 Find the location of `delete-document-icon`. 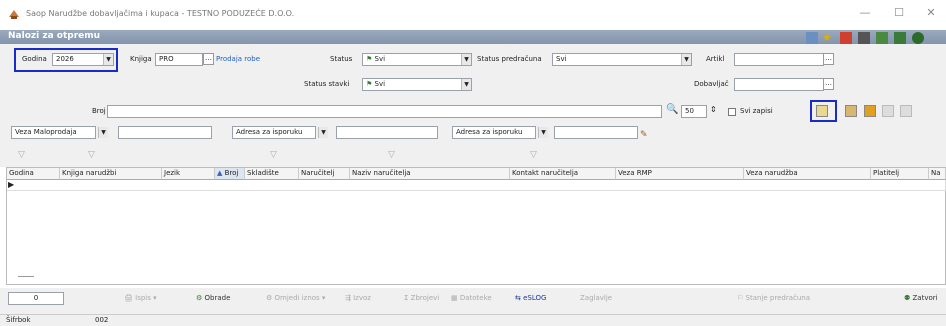

delete-document-icon is located at coordinates (888, 111).